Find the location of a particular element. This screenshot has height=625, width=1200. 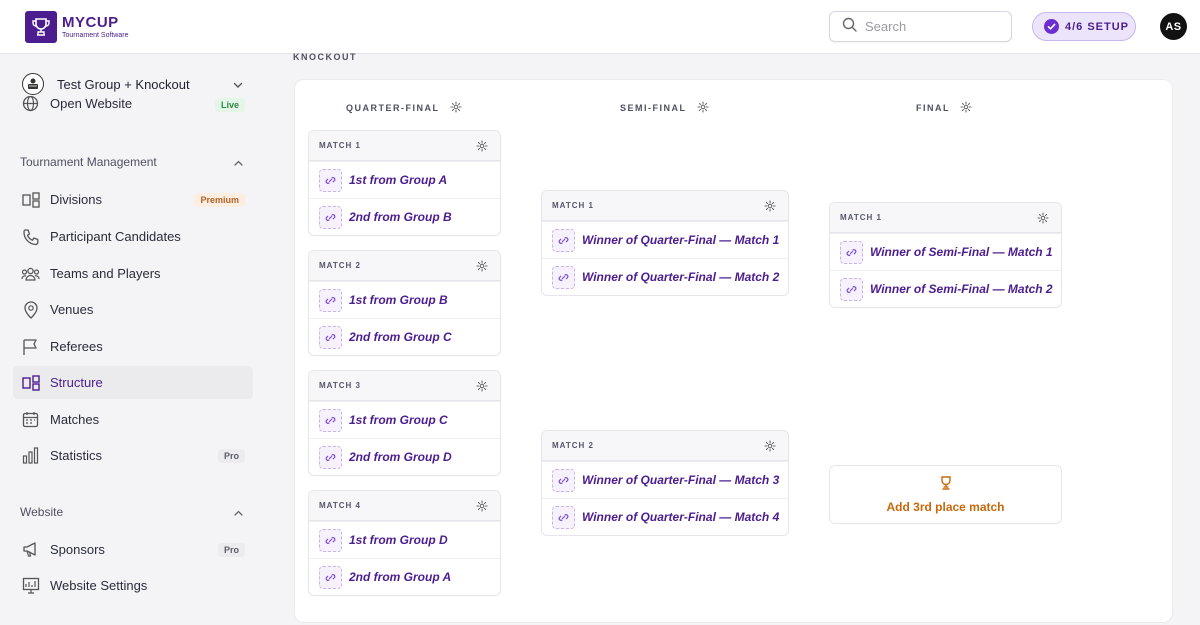

search-input is located at coordinates (930, 26).